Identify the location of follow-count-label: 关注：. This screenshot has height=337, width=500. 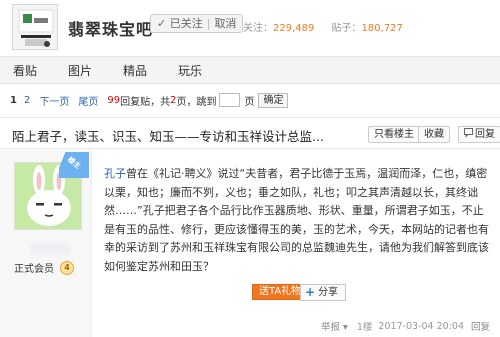
(258, 28).